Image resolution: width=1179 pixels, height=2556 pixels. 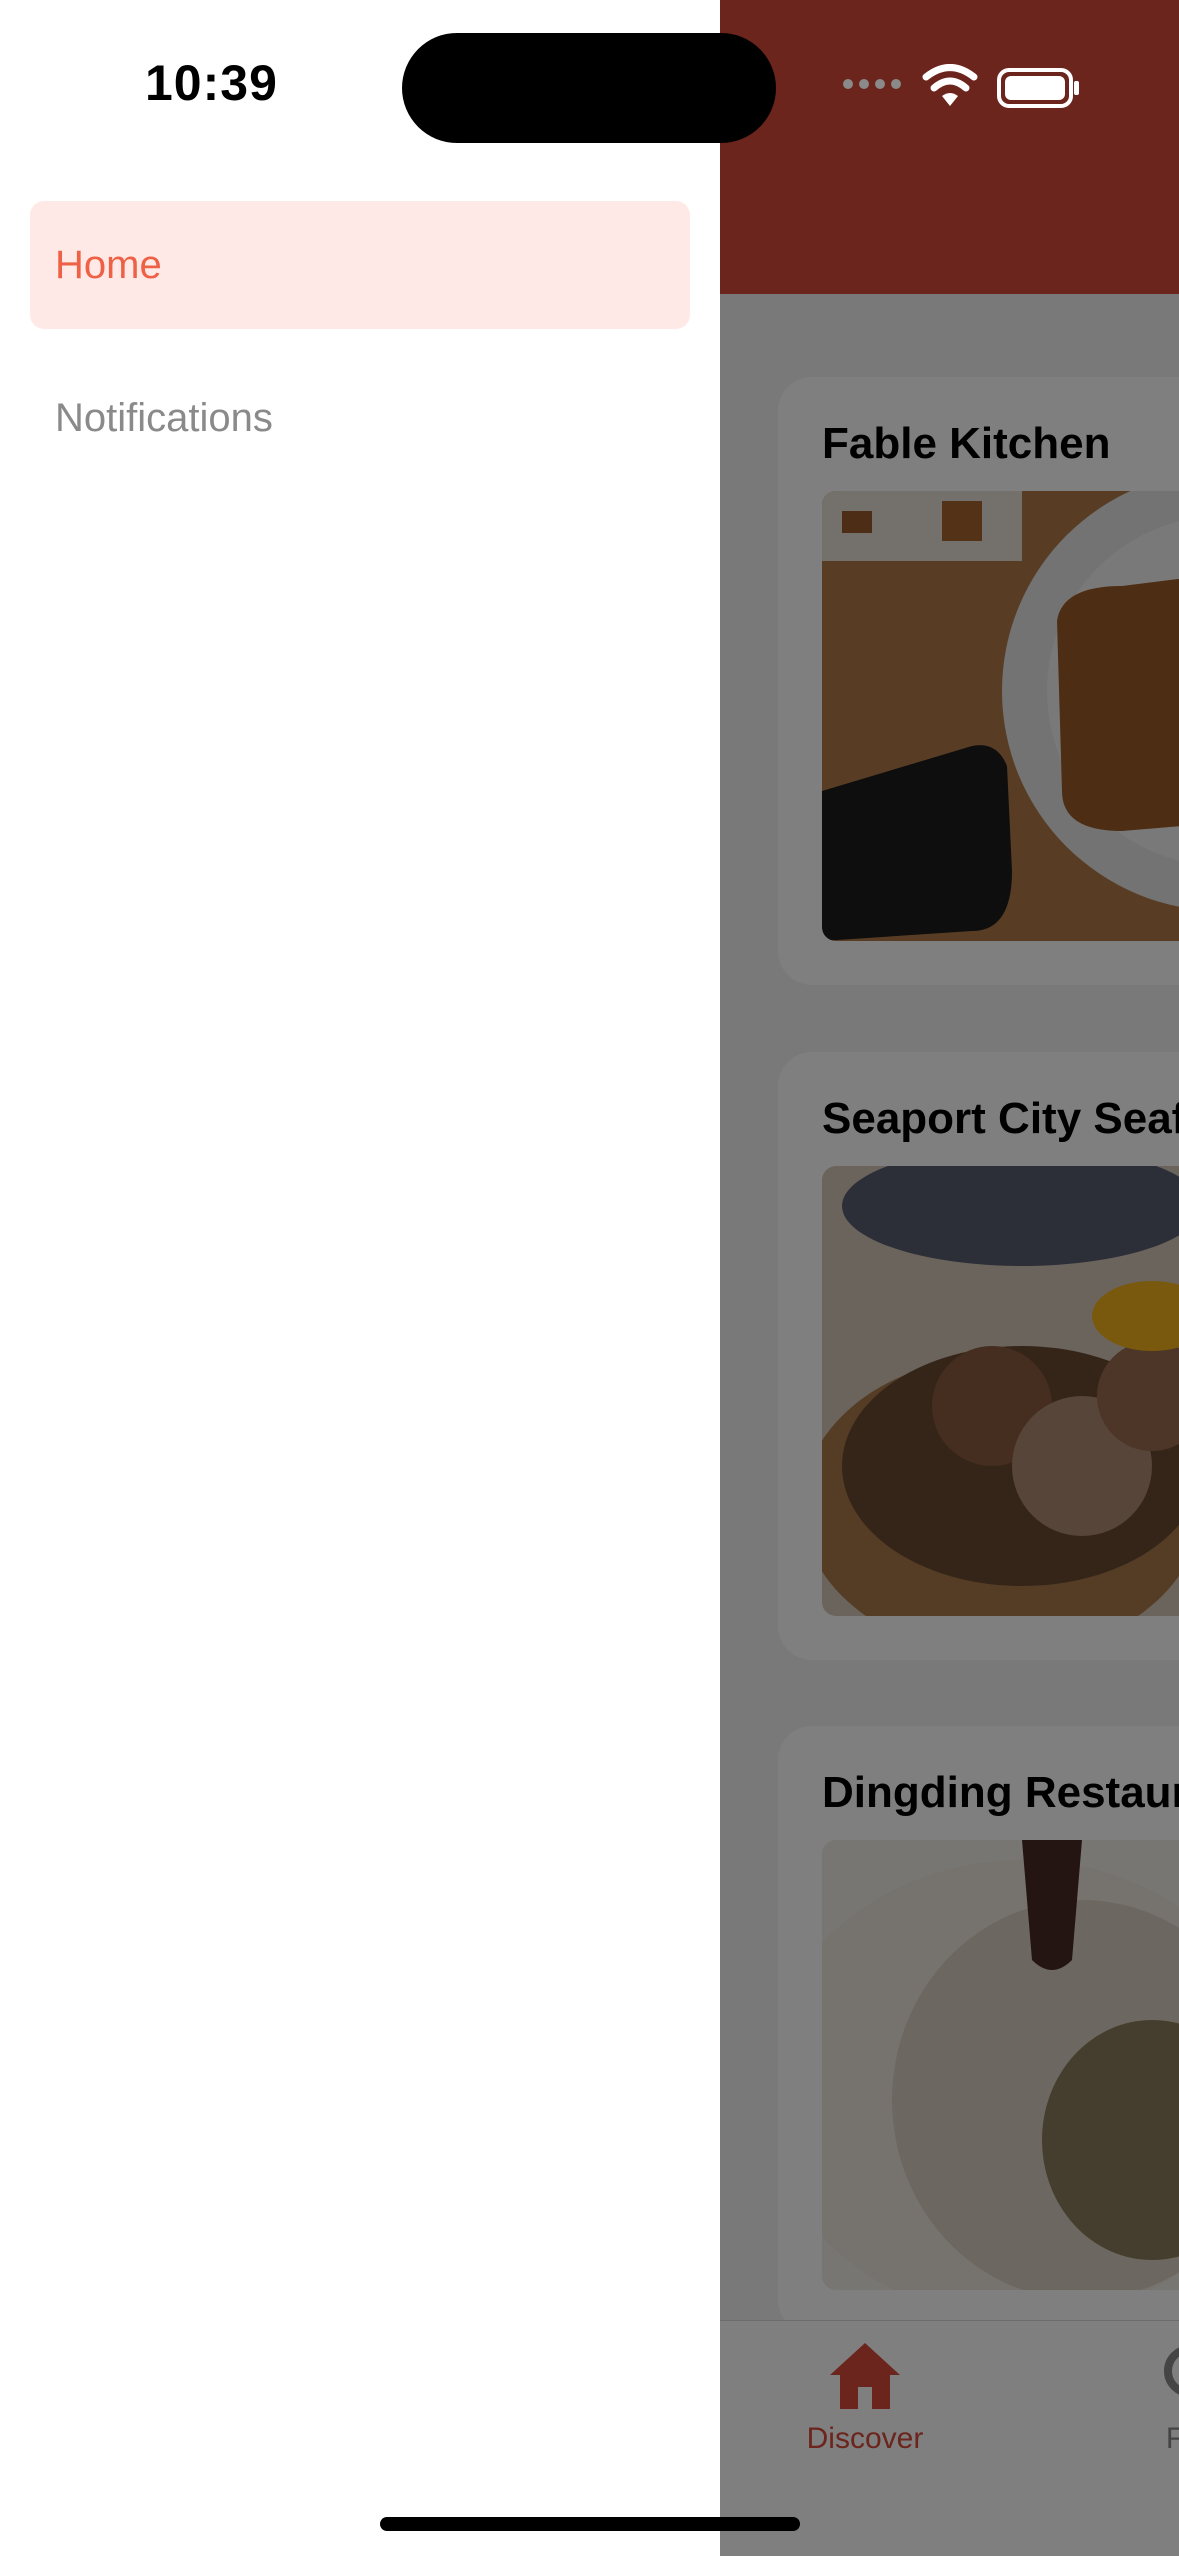 What do you see at coordinates (950, 88) in the screenshot?
I see `wifi-icon` at bounding box center [950, 88].